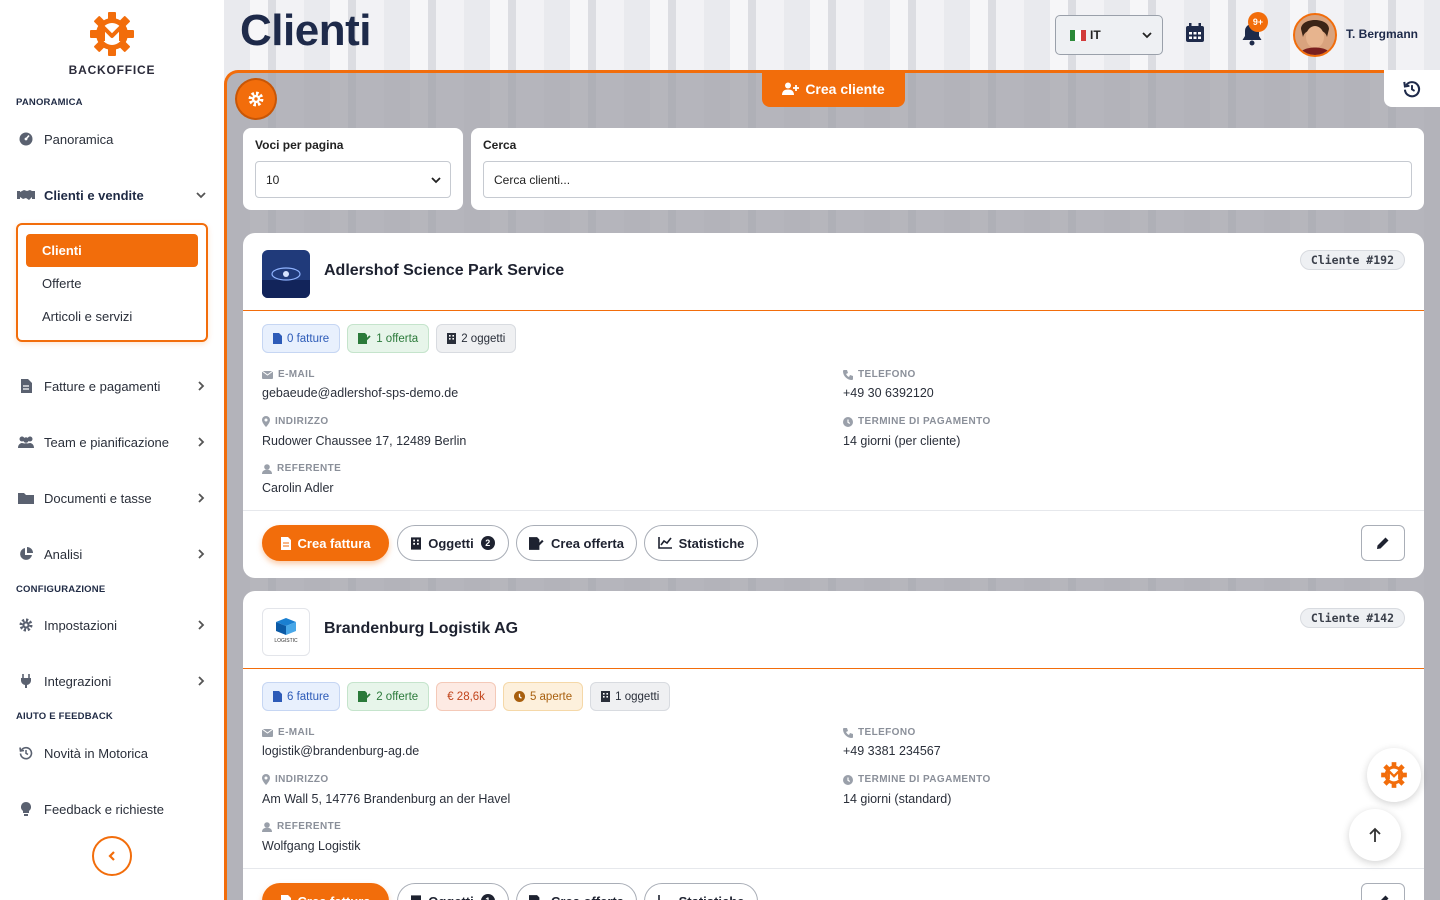 The width and height of the screenshot is (1440, 900). I want to click on create-client-button: Crea cliente, so click(833, 88).